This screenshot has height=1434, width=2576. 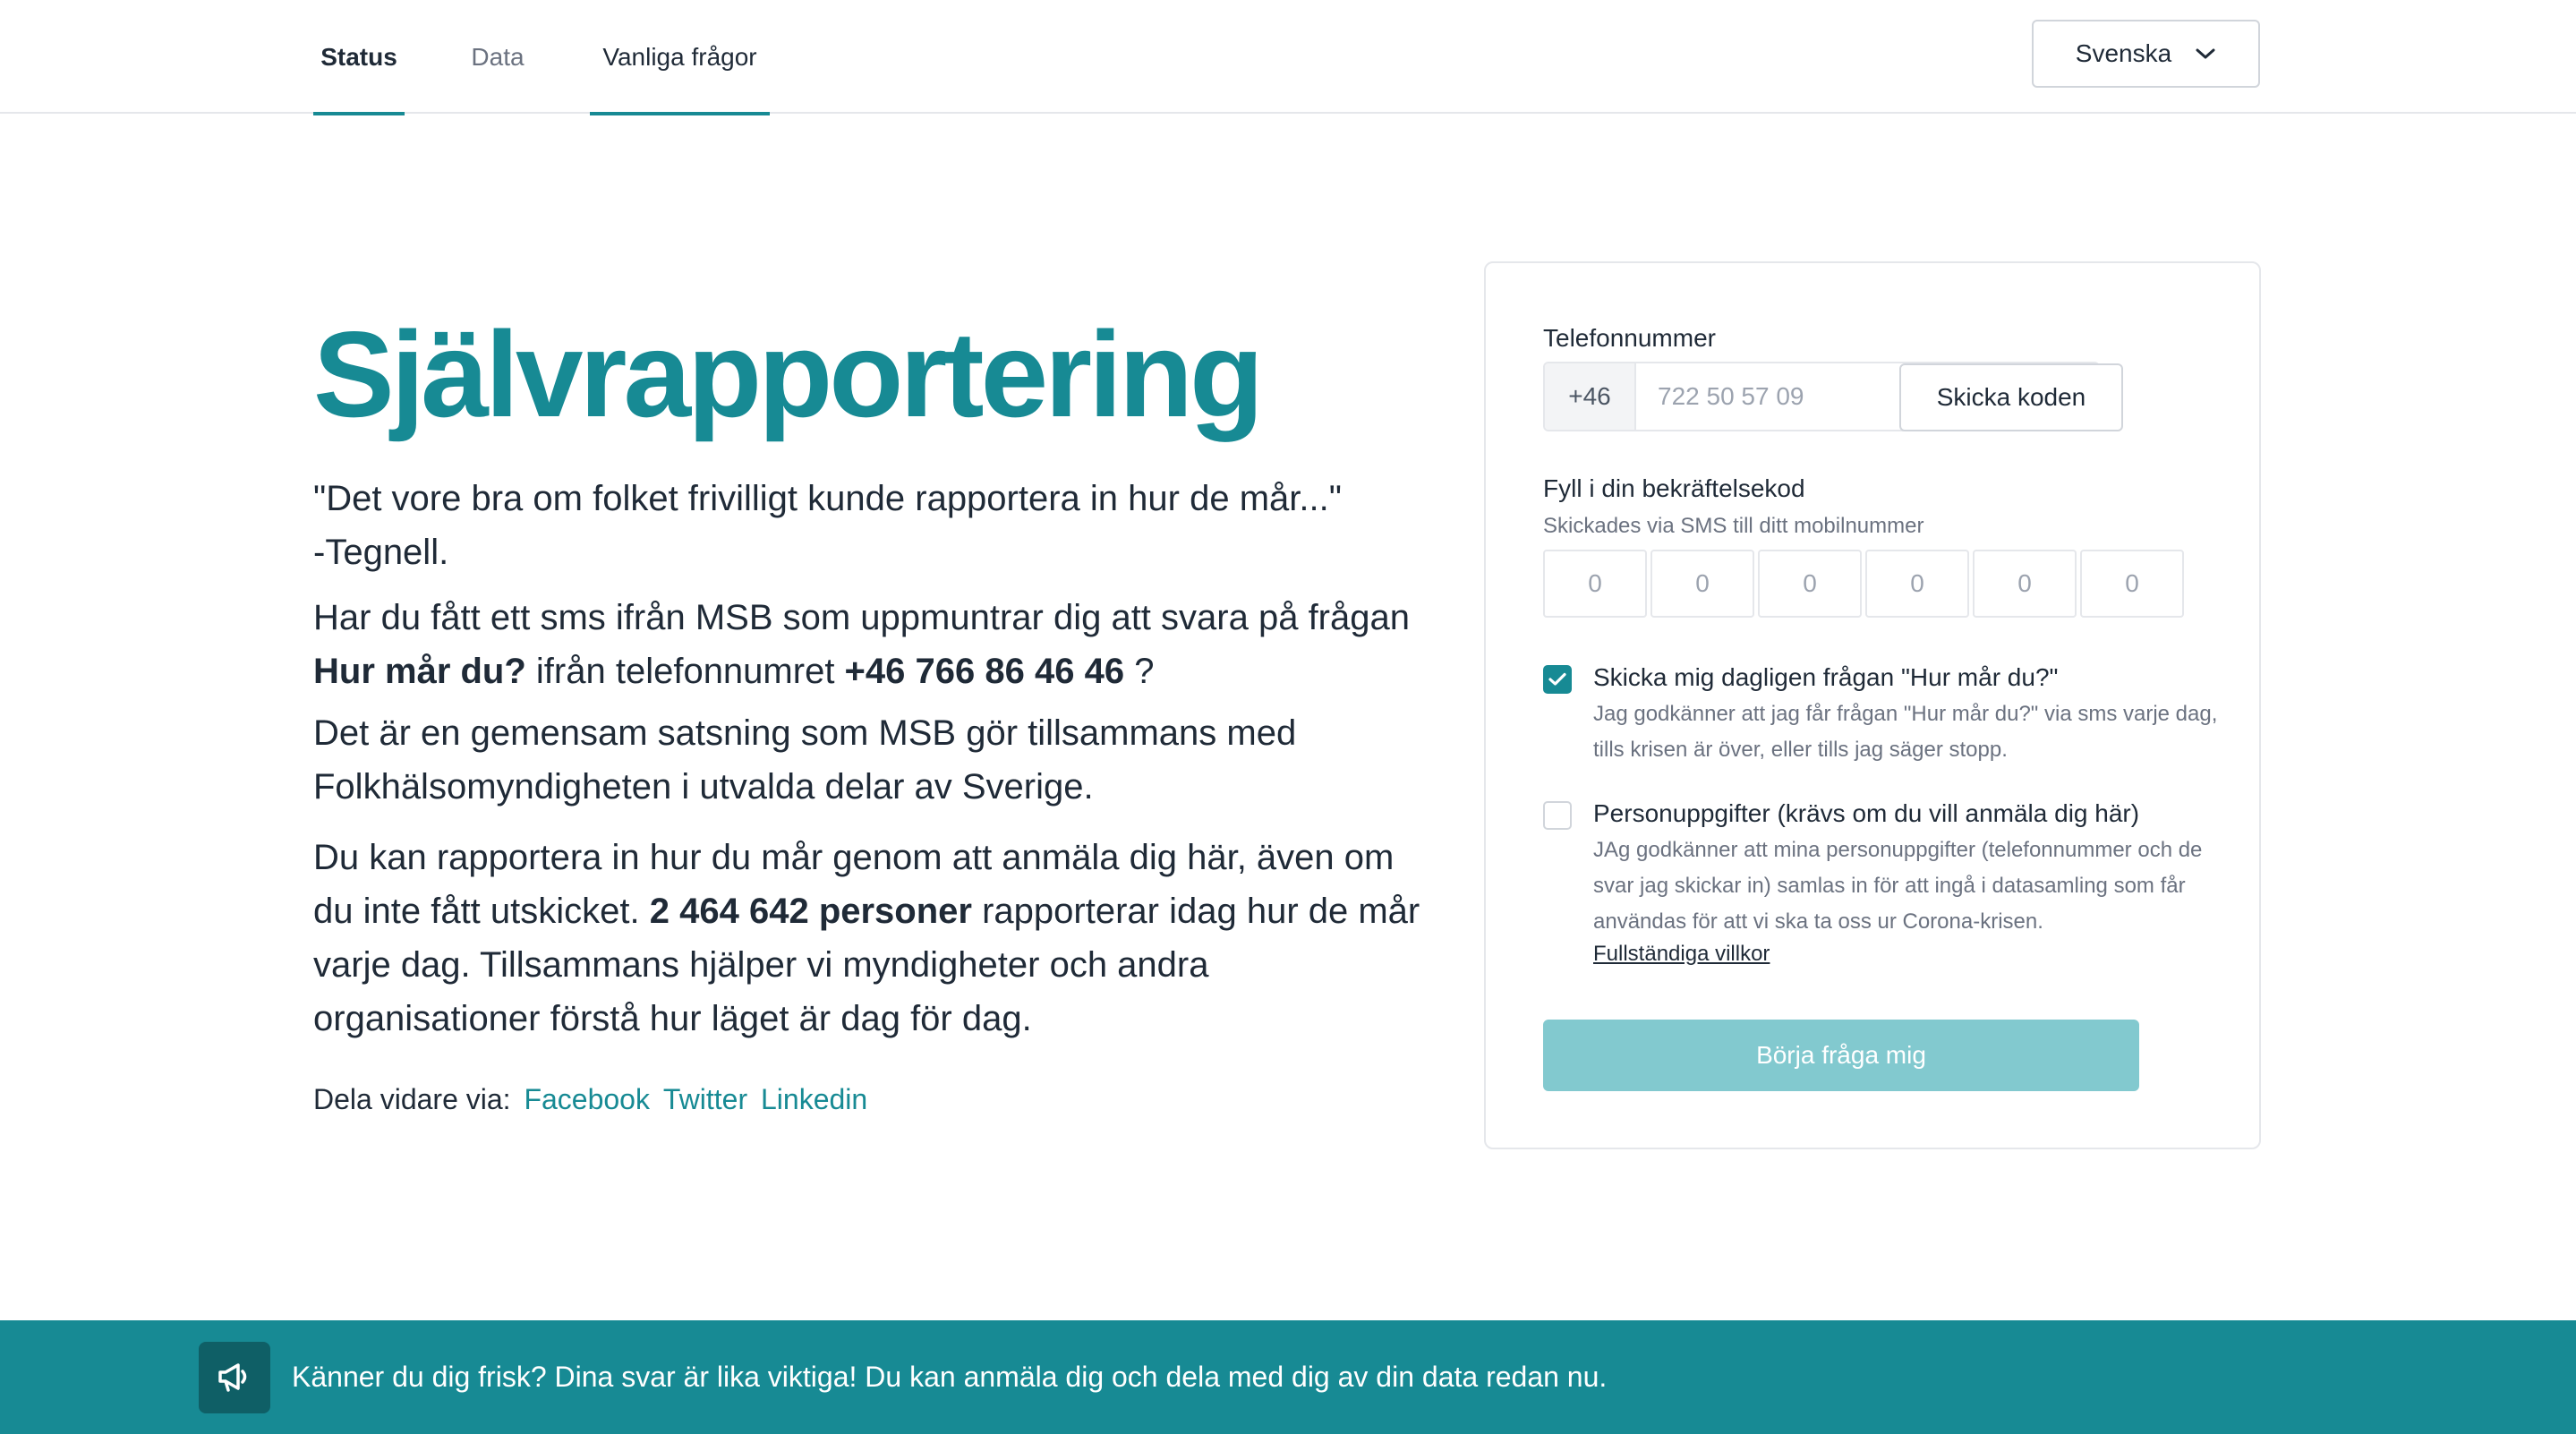 I want to click on tab-data-label: Data, so click(x=498, y=57).